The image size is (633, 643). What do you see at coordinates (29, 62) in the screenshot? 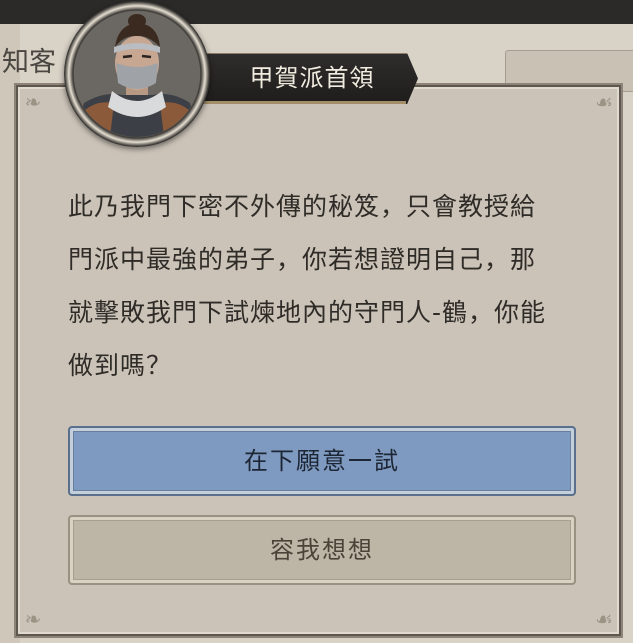
I see `background-label: 知客` at bounding box center [29, 62].